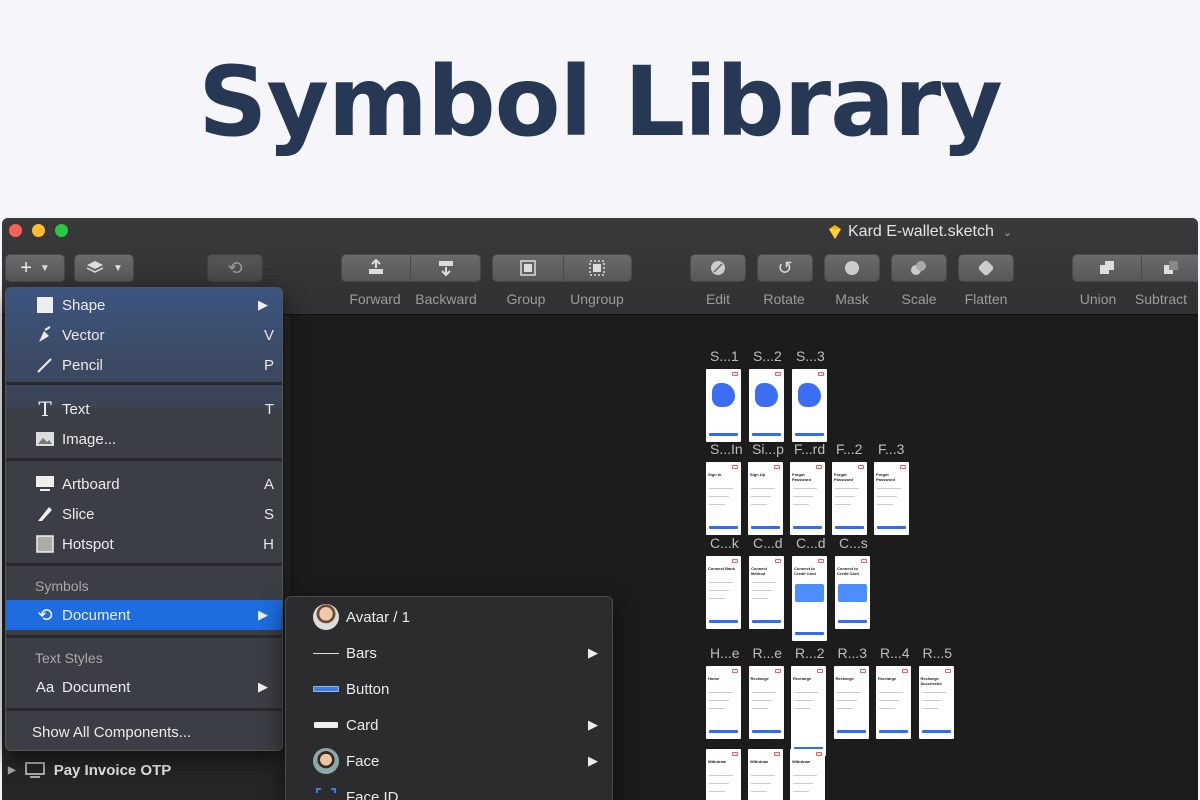 The image size is (1200, 800). I want to click on menu-item-shape: Shape ▶, so click(144, 305).